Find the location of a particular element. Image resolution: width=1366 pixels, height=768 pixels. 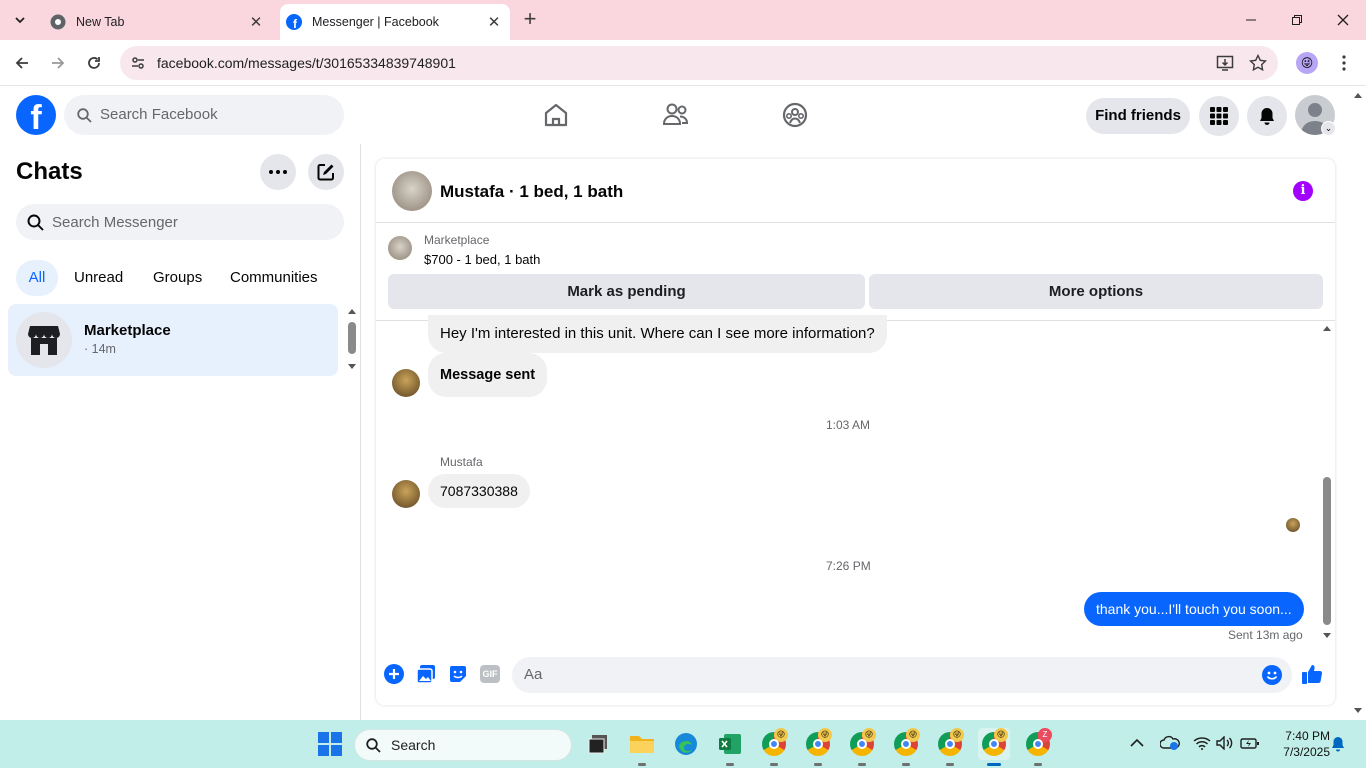

account-chevron-down-icon: ⌄ is located at coordinates (1328, 128).